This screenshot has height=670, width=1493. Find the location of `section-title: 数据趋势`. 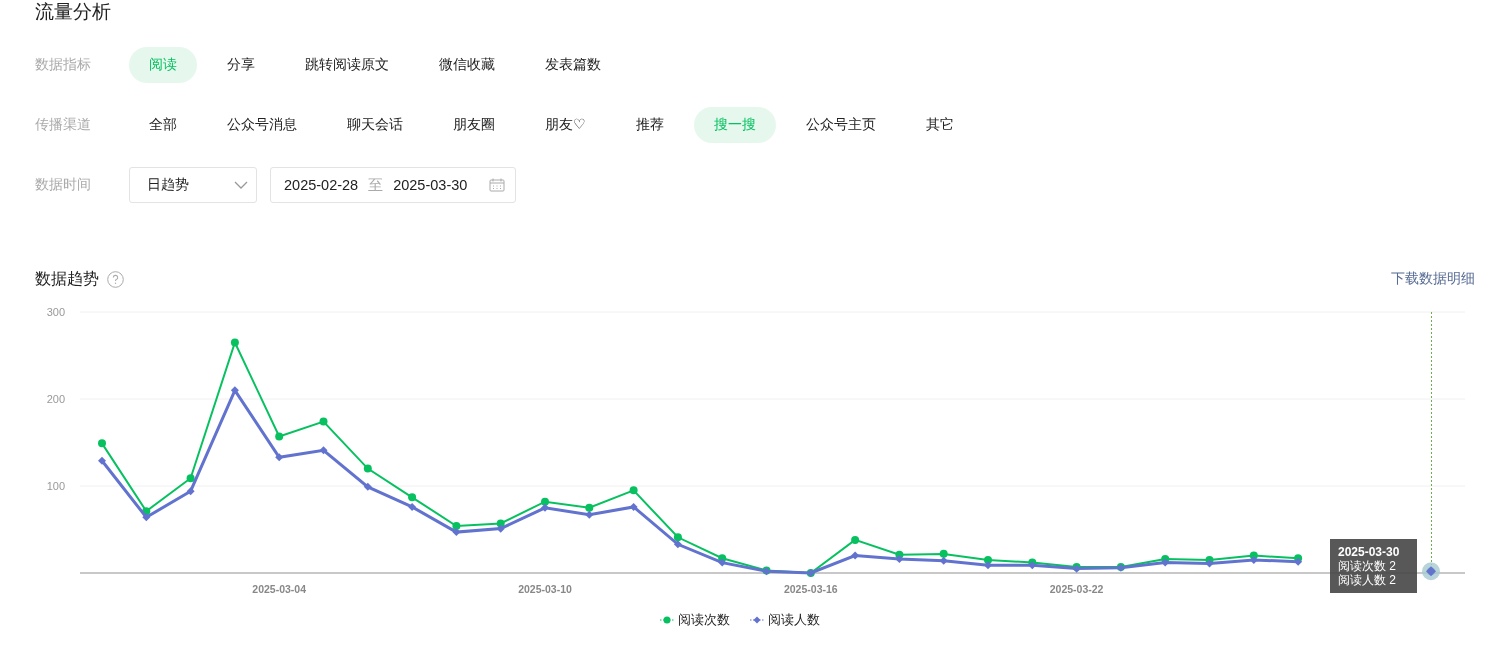

section-title: 数据趋势 is located at coordinates (67, 278).